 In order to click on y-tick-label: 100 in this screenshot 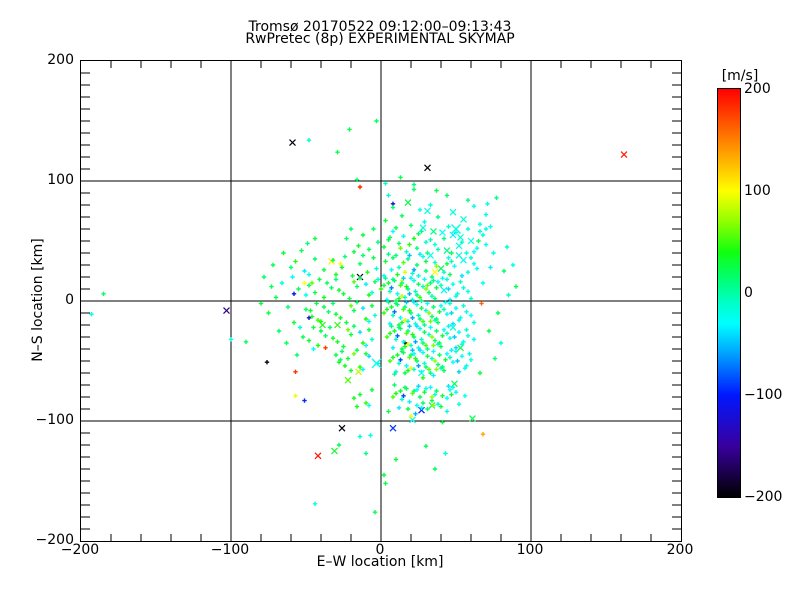, I will do `click(60, 180)`.